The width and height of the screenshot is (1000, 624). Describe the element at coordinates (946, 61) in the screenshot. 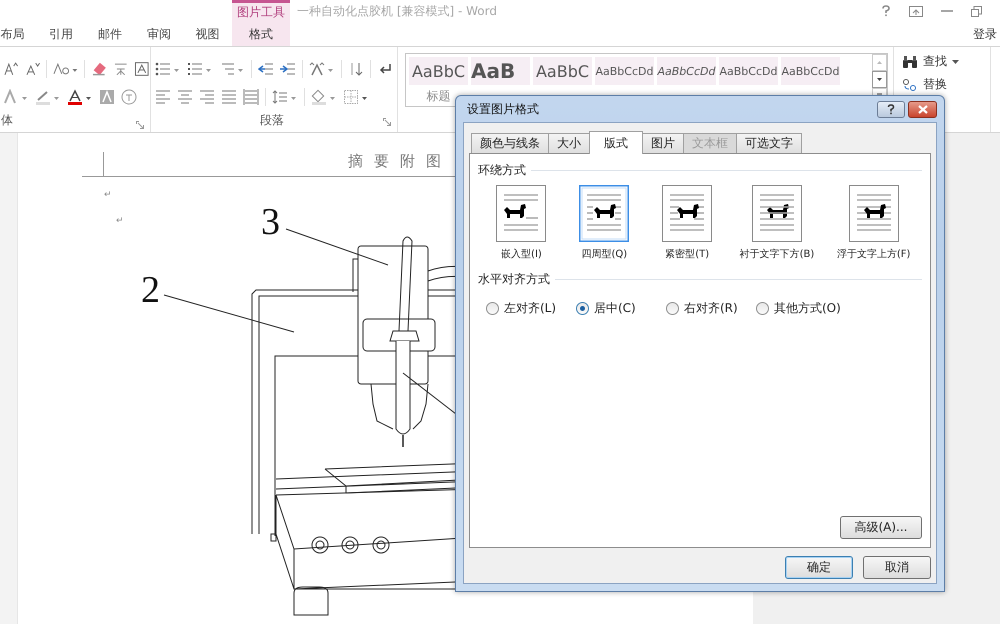

I see `editing-command: 查找` at that location.